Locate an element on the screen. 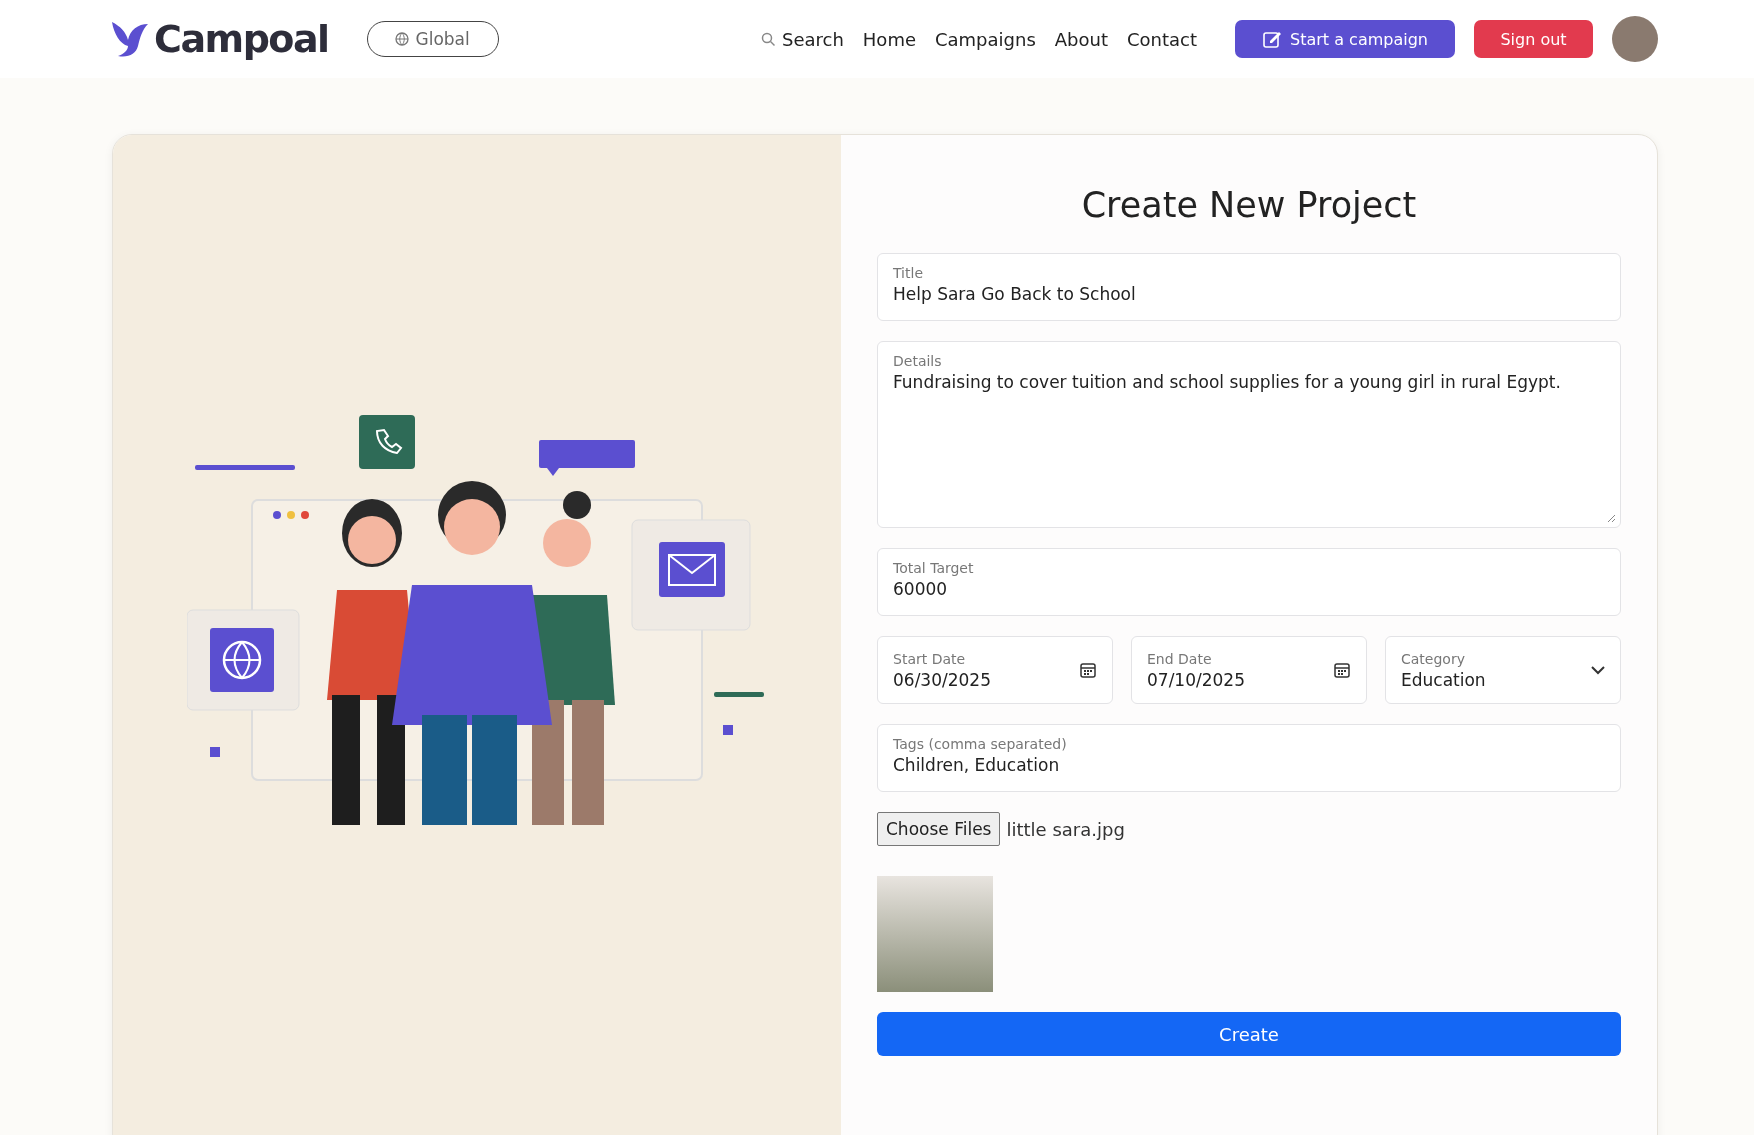  search-link: Search is located at coordinates (802, 39).